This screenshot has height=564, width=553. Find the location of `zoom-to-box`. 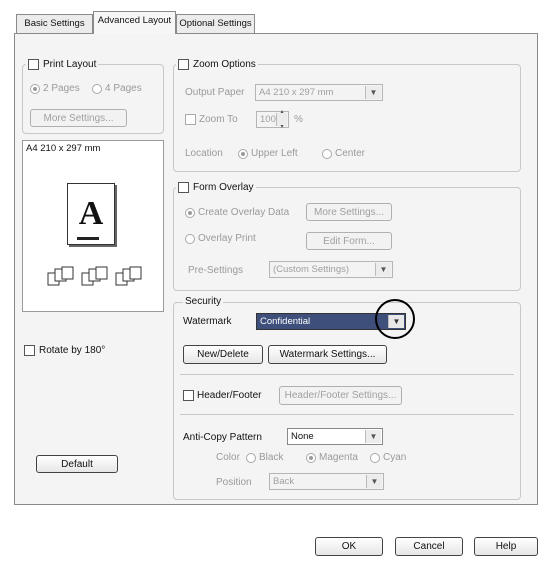

zoom-to-box is located at coordinates (190, 119).